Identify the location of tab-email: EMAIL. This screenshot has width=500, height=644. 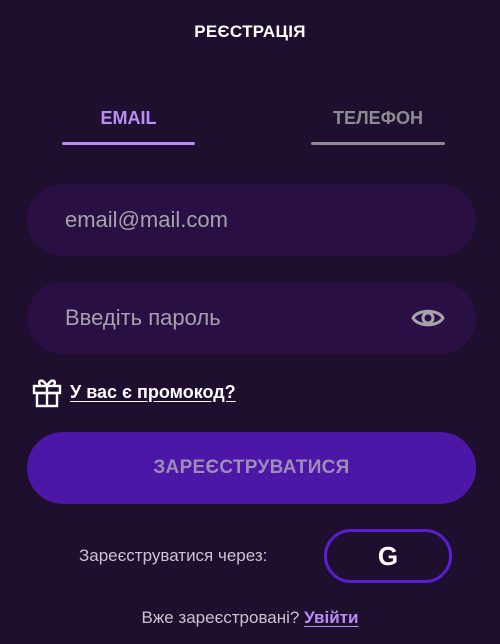
(128, 126).